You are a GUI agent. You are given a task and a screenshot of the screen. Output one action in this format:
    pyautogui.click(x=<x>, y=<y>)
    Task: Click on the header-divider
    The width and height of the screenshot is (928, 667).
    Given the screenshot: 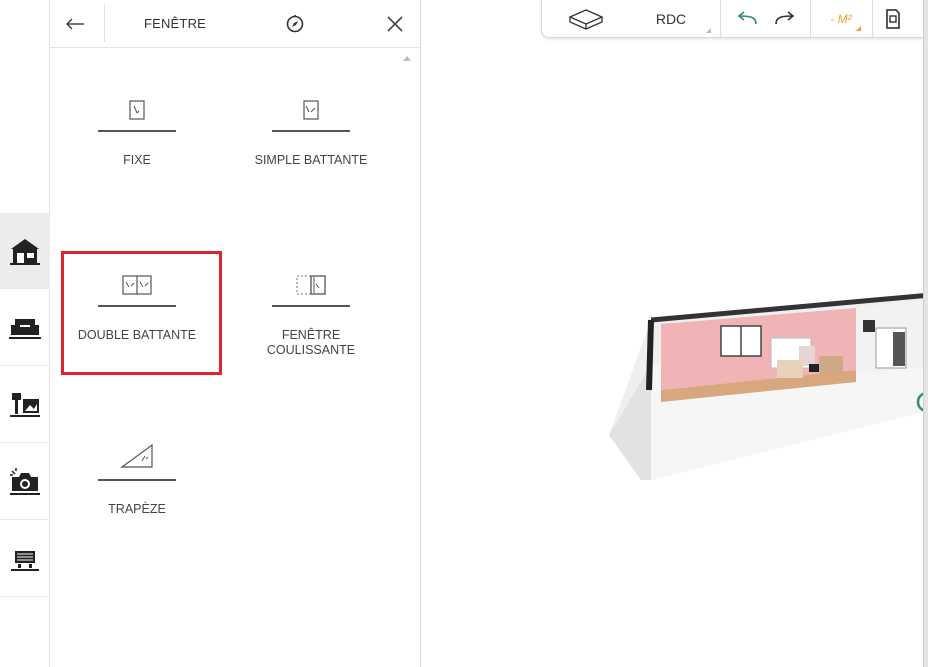 What is the action you would take?
    pyautogui.click(x=104, y=23)
    